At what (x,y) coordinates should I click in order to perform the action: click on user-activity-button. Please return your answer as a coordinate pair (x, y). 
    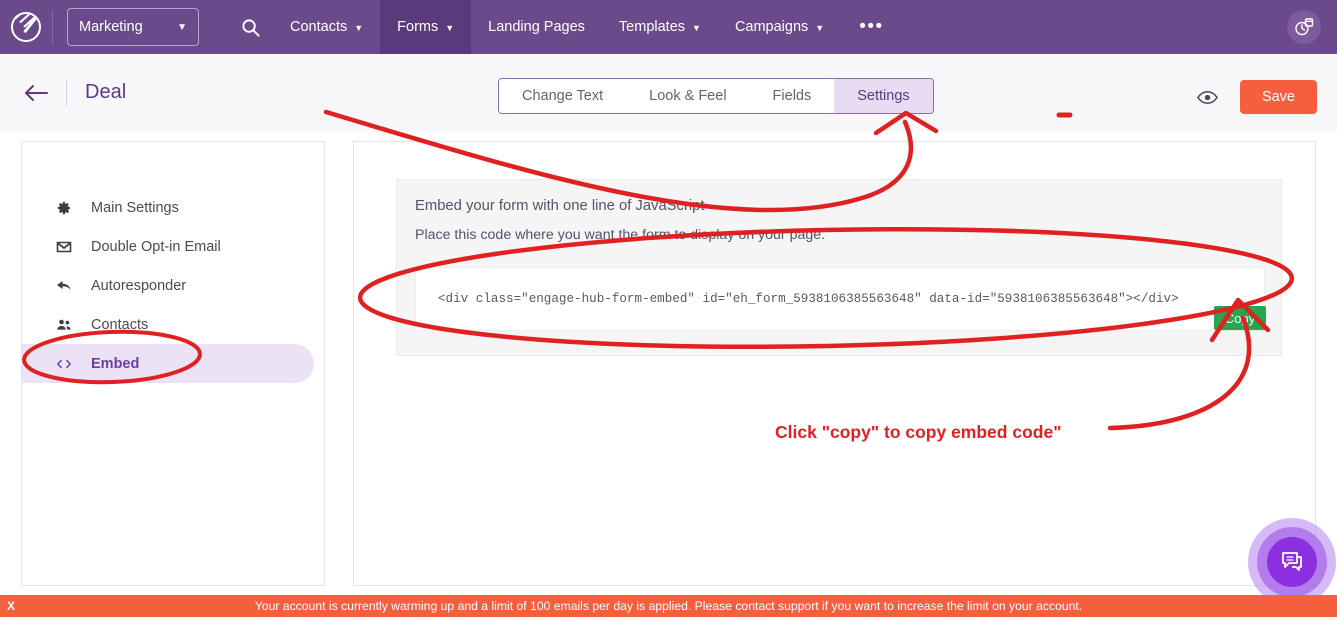
    Looking at the image, I should click on (1304, 27).